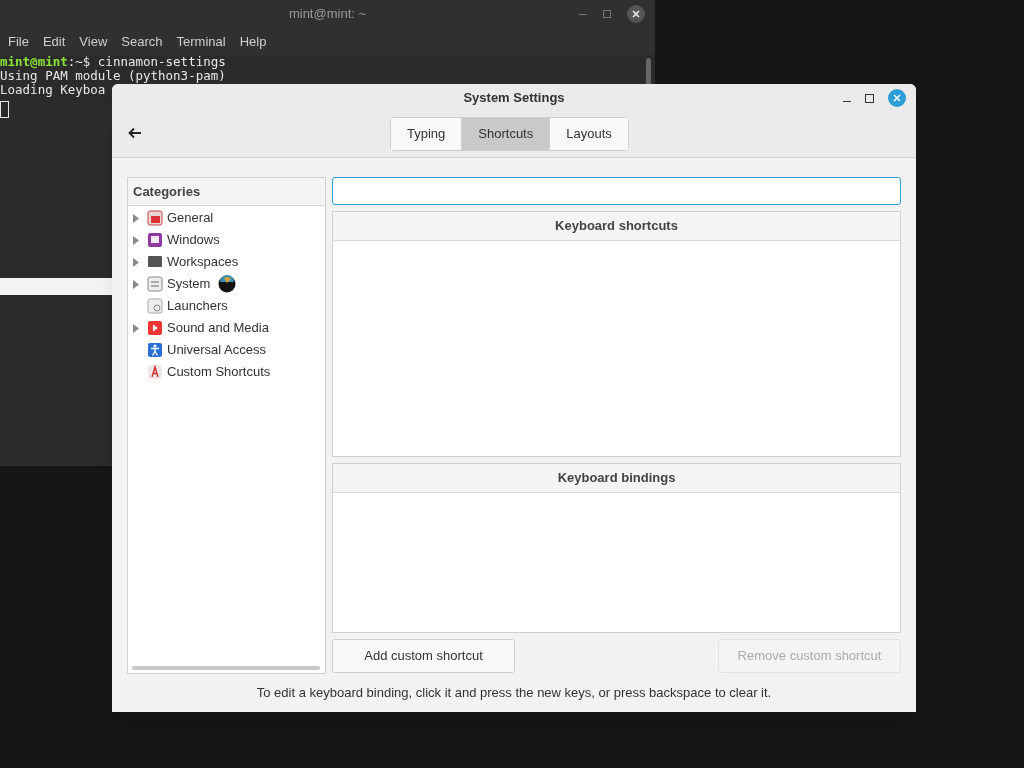 This screenshot has height=768, width=1024. What do you see at coordinates (636, 14) in the screenshot?
I see `close-icon` at bounding box center [636, 14].